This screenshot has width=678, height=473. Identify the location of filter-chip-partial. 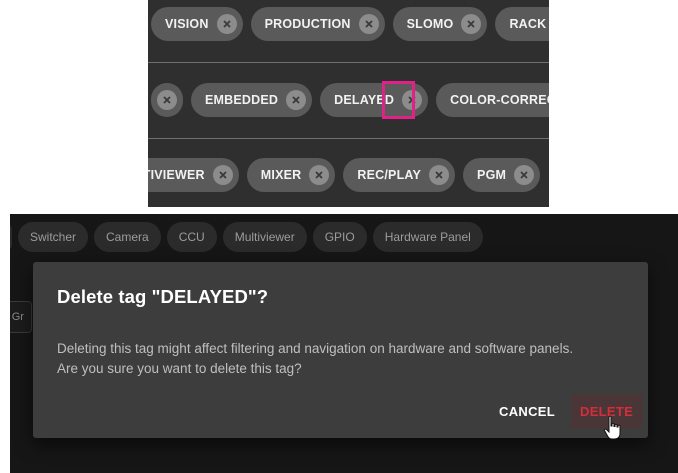
(11, 237).